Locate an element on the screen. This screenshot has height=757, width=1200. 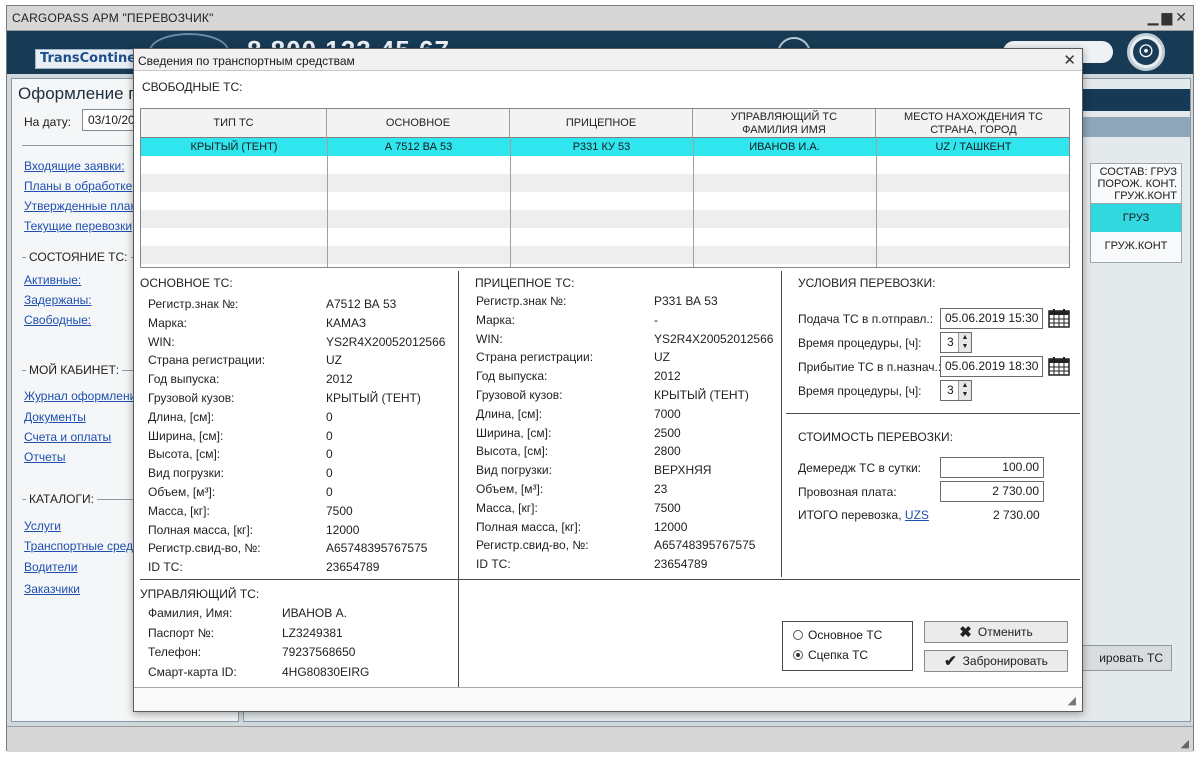
radio-main-vehicle: Основное ТС is located at coordinates (837, 635).